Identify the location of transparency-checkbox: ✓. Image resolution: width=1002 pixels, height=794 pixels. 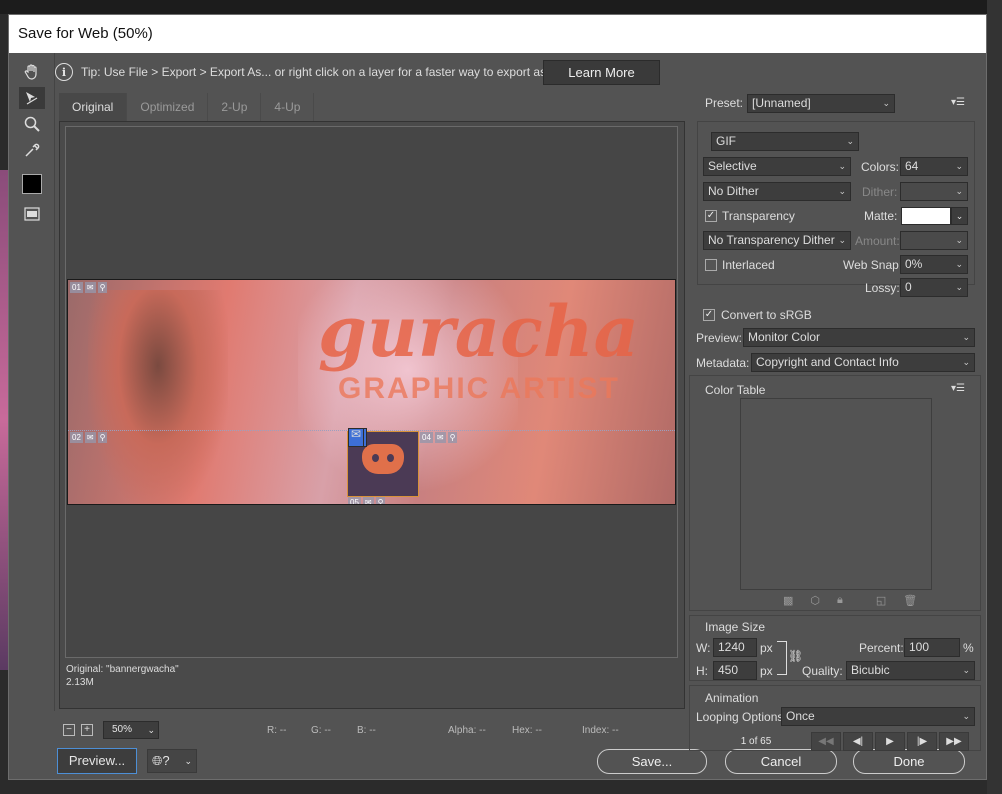
(711, 216).